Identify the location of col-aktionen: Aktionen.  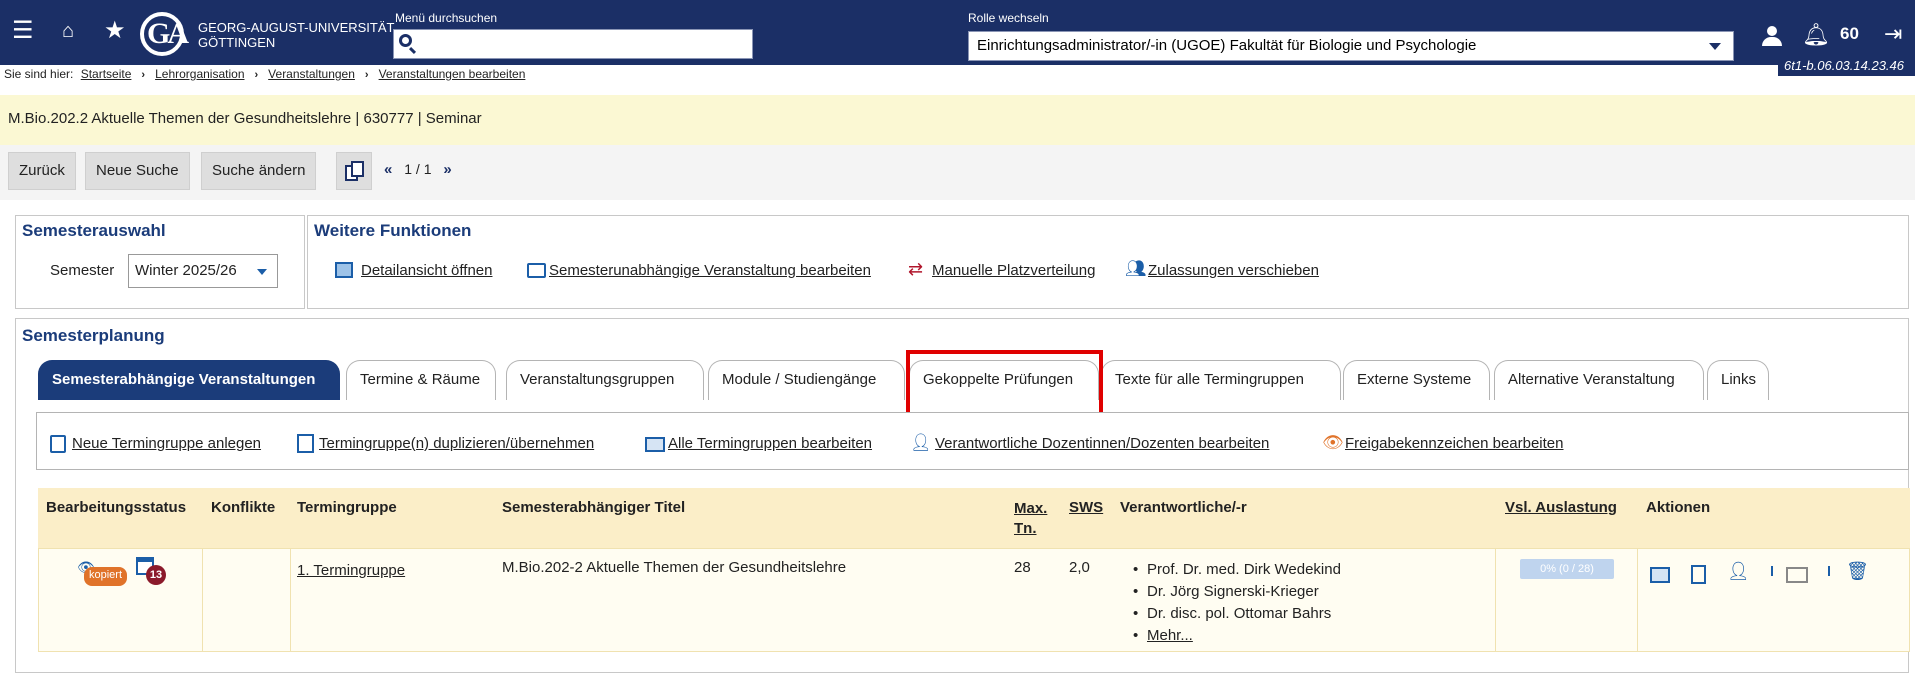
(1678, 507).